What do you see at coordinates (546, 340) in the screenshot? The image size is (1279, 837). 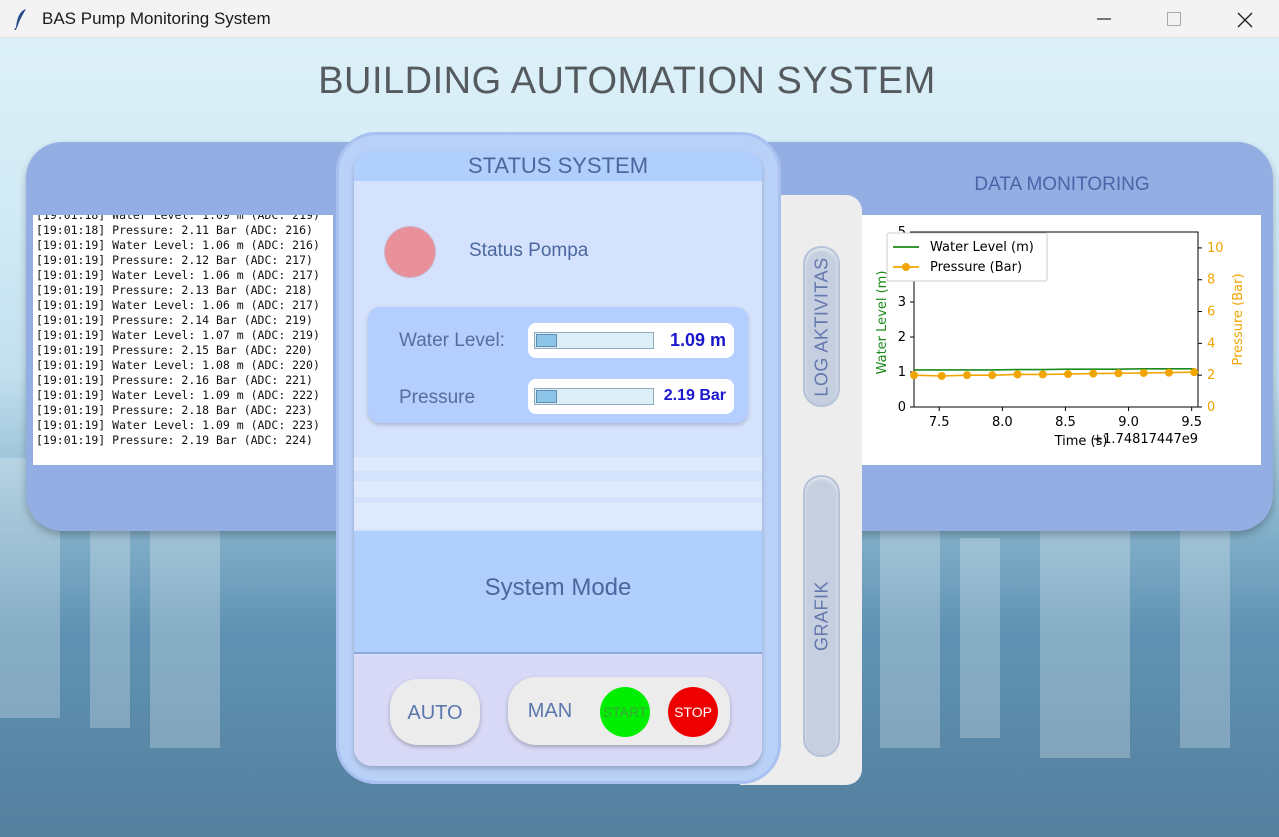 I see `water-level-bar-fill` at bounding box center [546, 340].